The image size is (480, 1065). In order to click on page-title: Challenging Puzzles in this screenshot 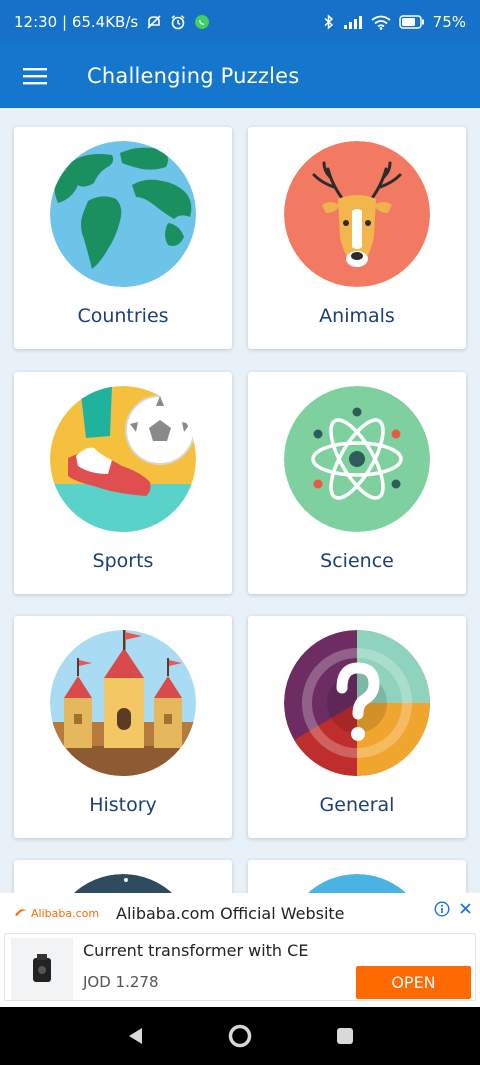, I will do `click(193, 76)`.